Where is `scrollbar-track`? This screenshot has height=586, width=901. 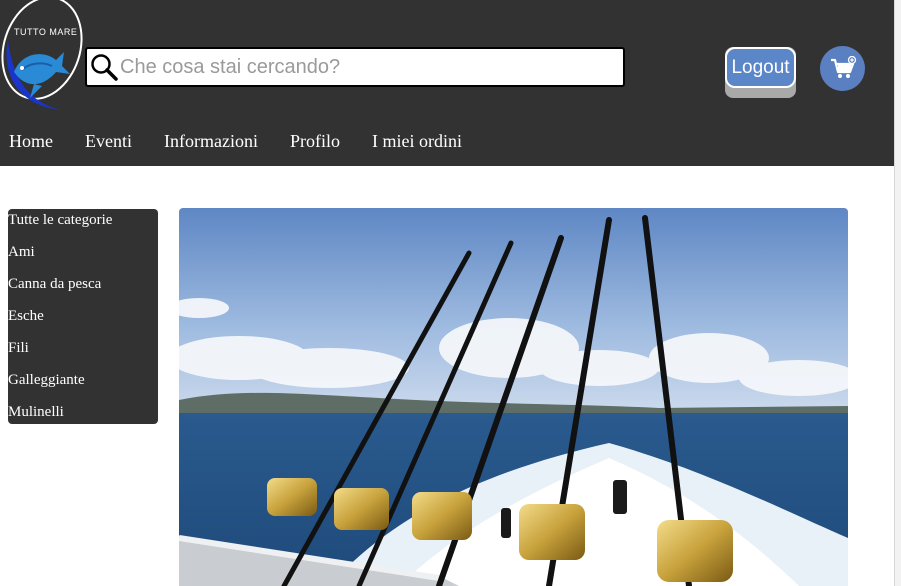 scrollbar-track is located at coordinates (897, 293).